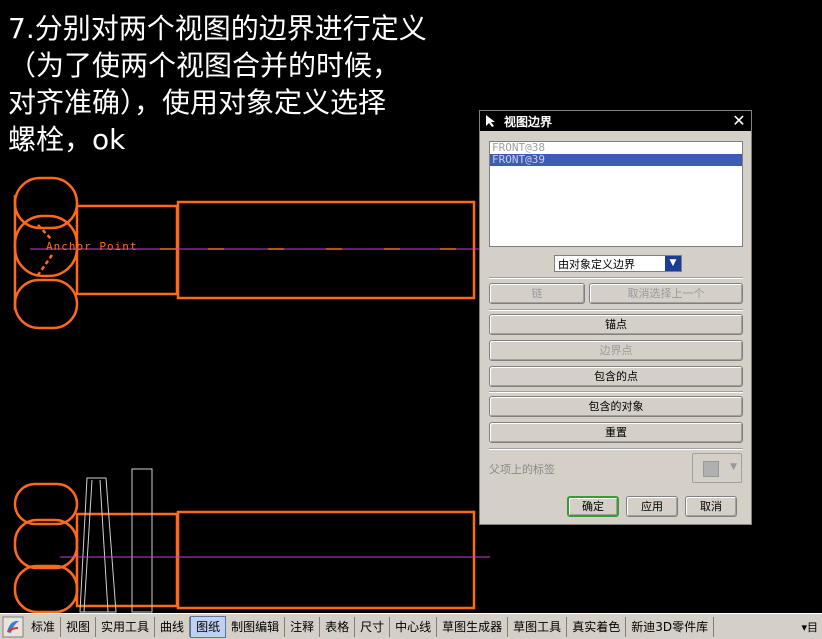  I want to click on tab-true-shading: 真实着色, so click(597, 626).